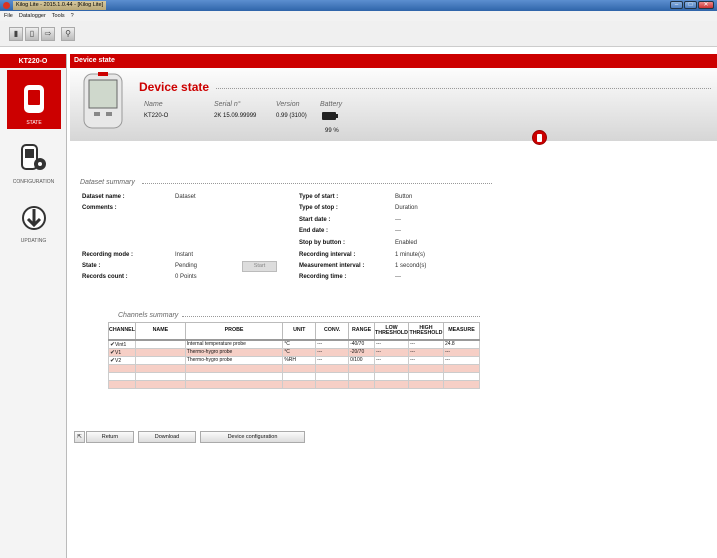 The height and width of the screenshot is (558, 717). What do you see at coordinates (323, 277) in the screenshot?
I see `recording-time-label: Recording time :` at bounding box center [323, 277].